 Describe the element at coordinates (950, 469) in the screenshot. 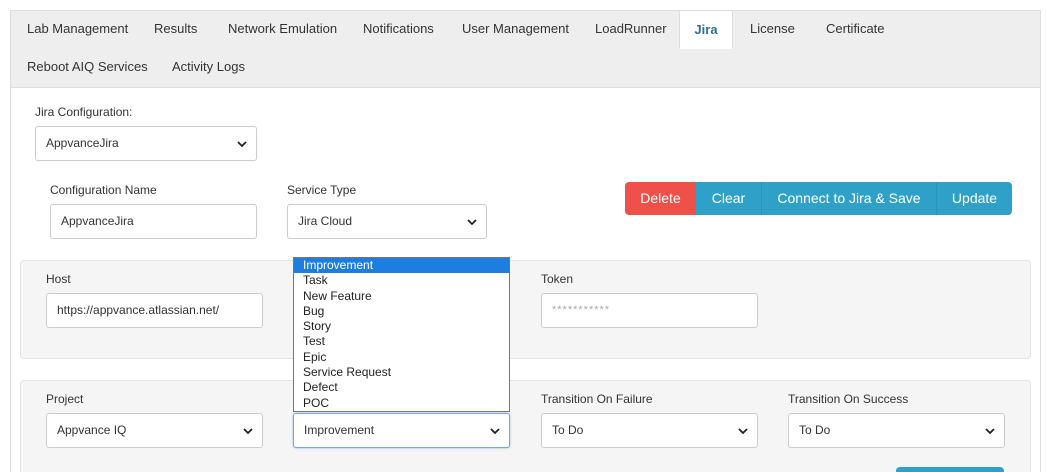

I see `partial-action-button` at that location.